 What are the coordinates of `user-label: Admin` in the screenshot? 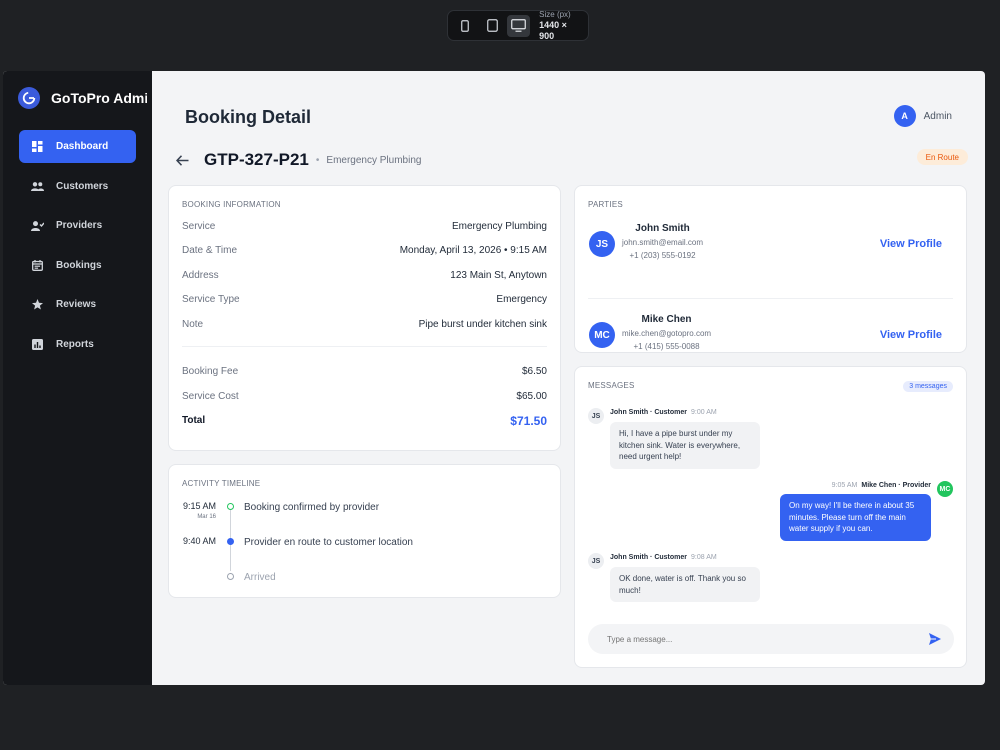 It's located at (937, 116).